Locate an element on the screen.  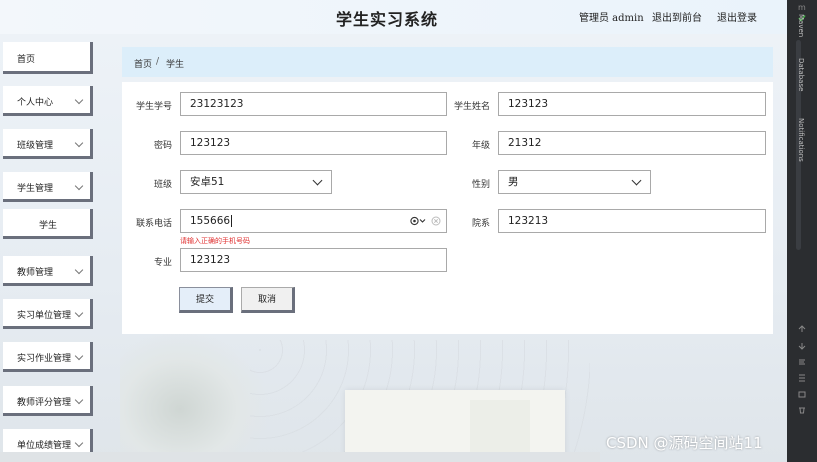
student-name-label: 学生姓名 is located at coordinates (471, 107).